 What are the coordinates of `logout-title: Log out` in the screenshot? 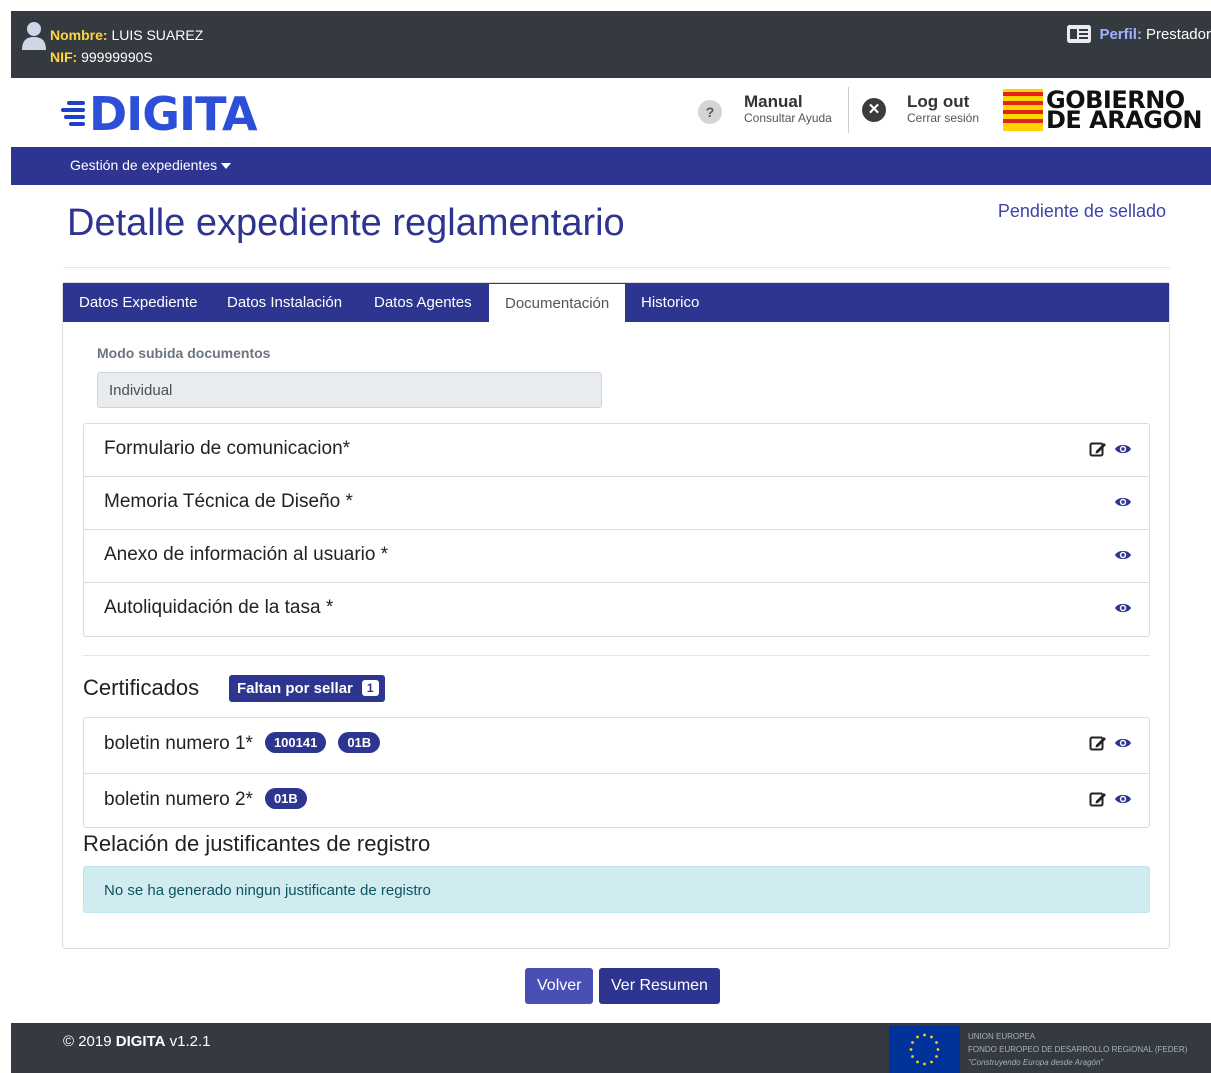 It's located at (938, 101).